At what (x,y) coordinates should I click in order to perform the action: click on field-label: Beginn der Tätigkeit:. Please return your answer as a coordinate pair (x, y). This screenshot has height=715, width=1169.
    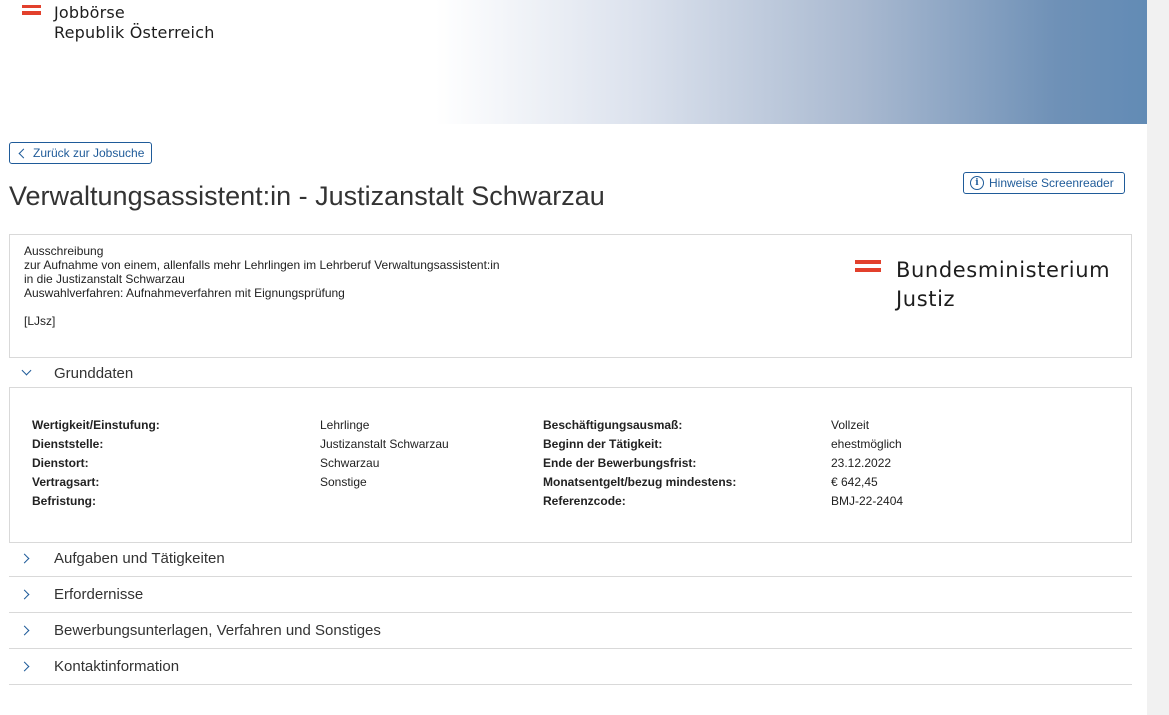
    Looking at the image, I should click on (603, 444).